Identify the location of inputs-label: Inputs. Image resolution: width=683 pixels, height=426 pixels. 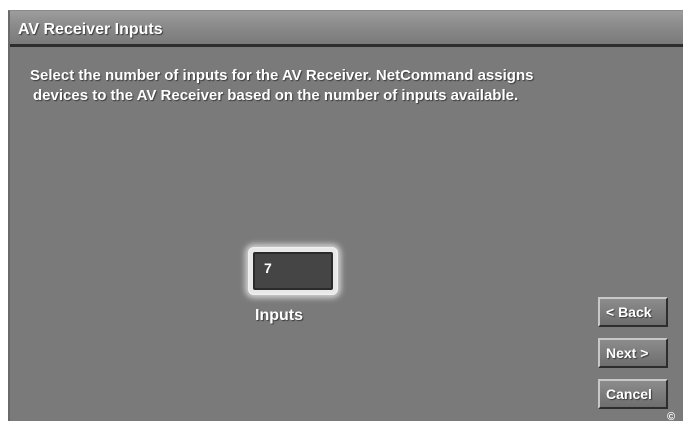
(279, 315).